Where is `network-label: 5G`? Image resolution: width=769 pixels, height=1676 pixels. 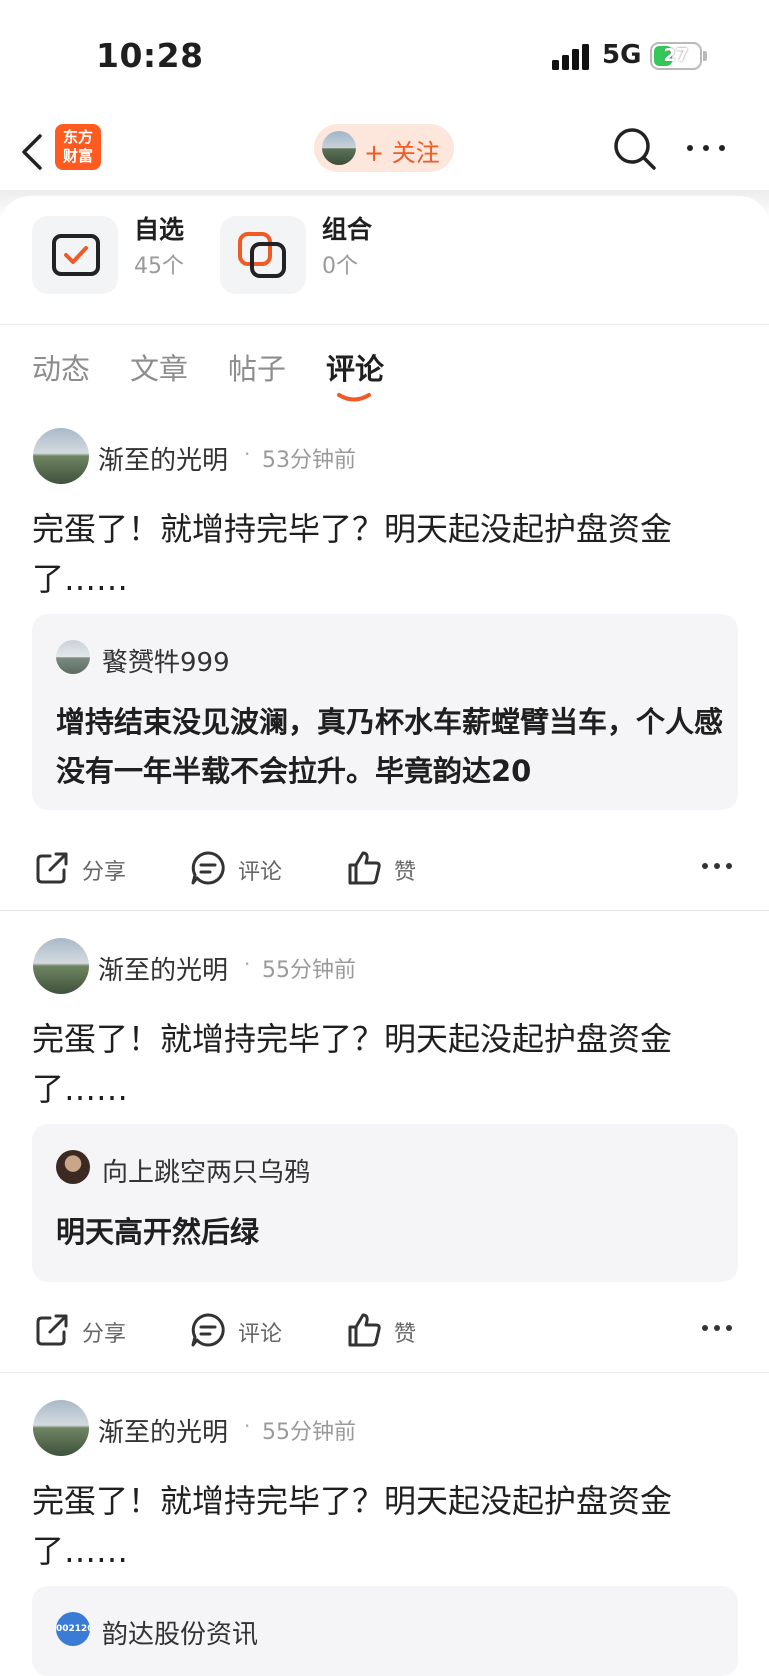
network-label: 5G is located at coordinates (622, 55).